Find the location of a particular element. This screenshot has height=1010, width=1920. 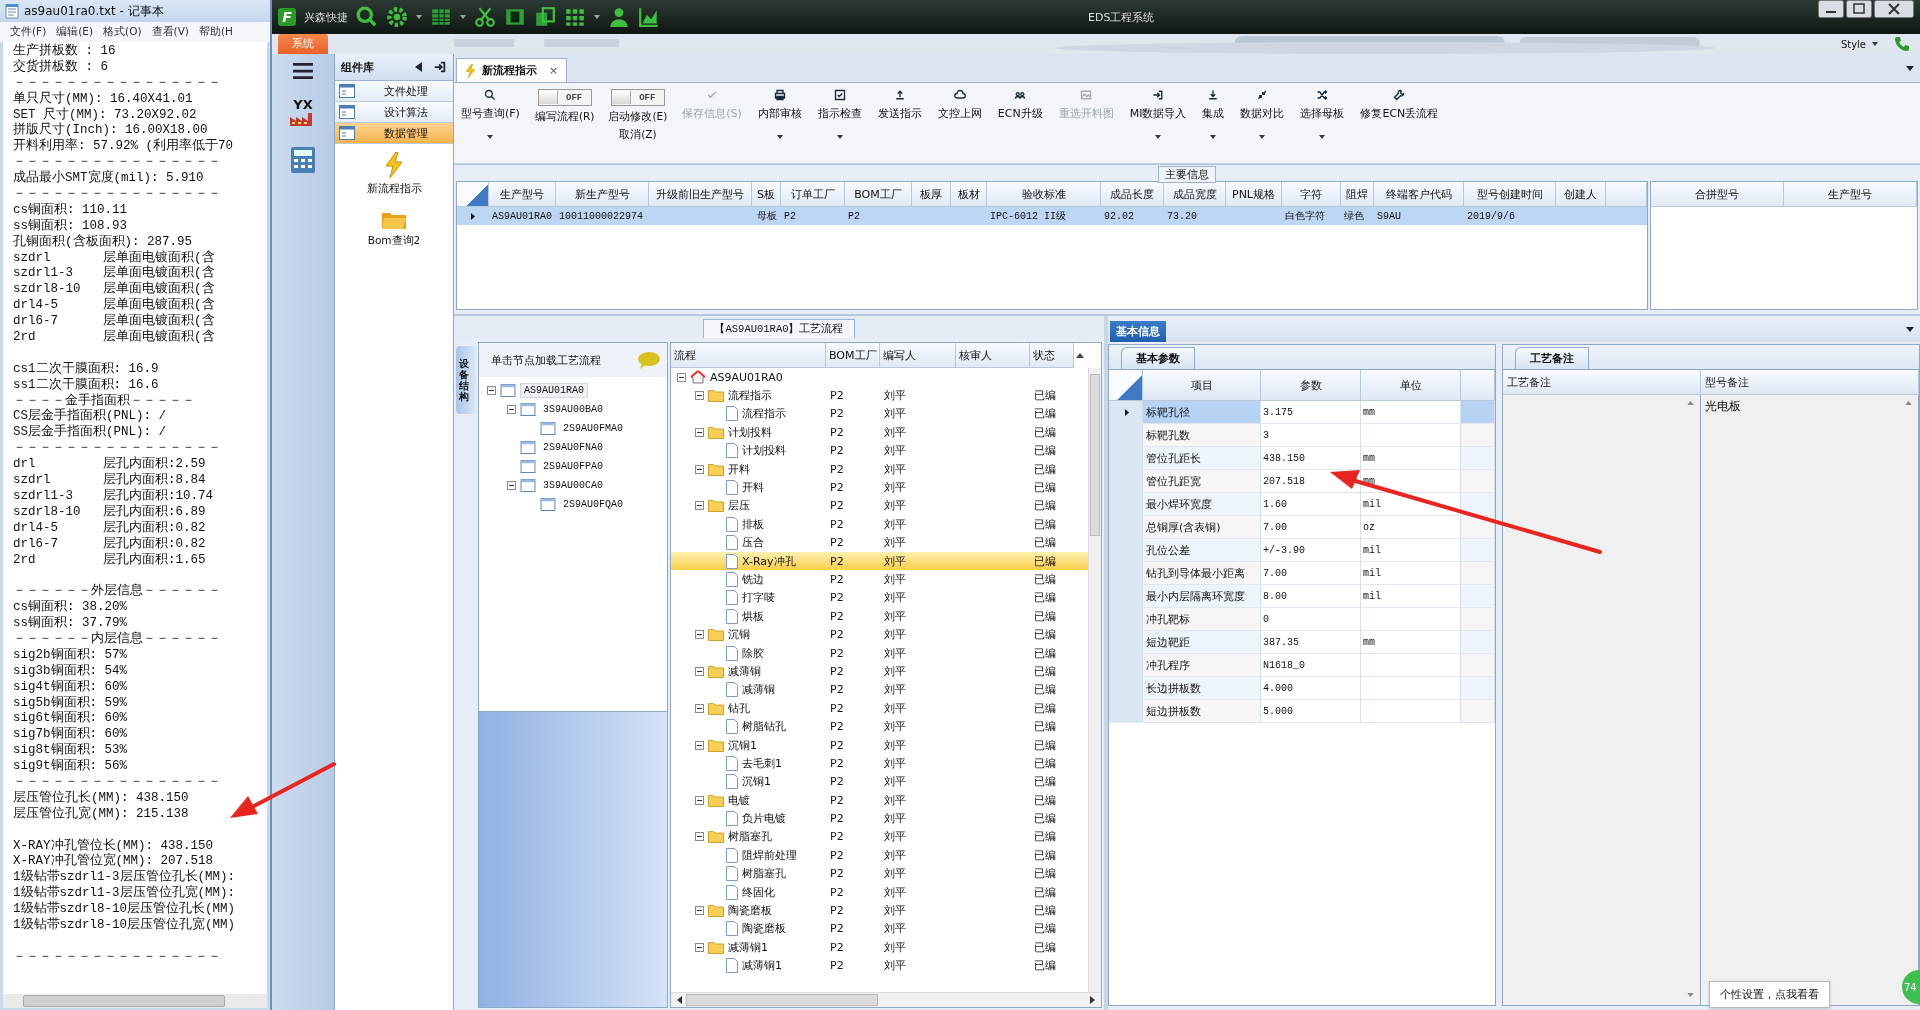

tree-row: 电镀 P2 刘平 已编 is located at coordinates (879, 800).